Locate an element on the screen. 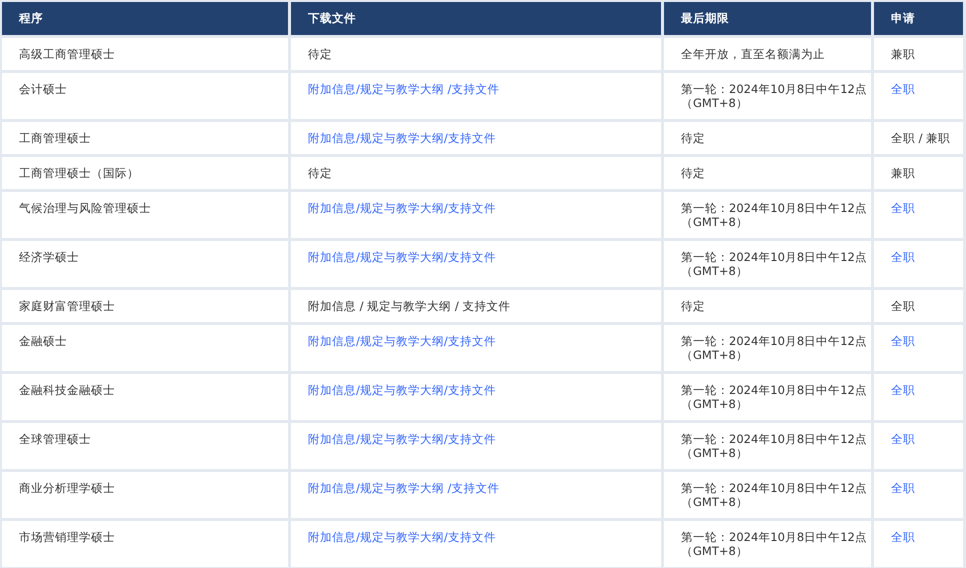  program-name: 金融科技金融硕士 is located at coordinates (67, 390).